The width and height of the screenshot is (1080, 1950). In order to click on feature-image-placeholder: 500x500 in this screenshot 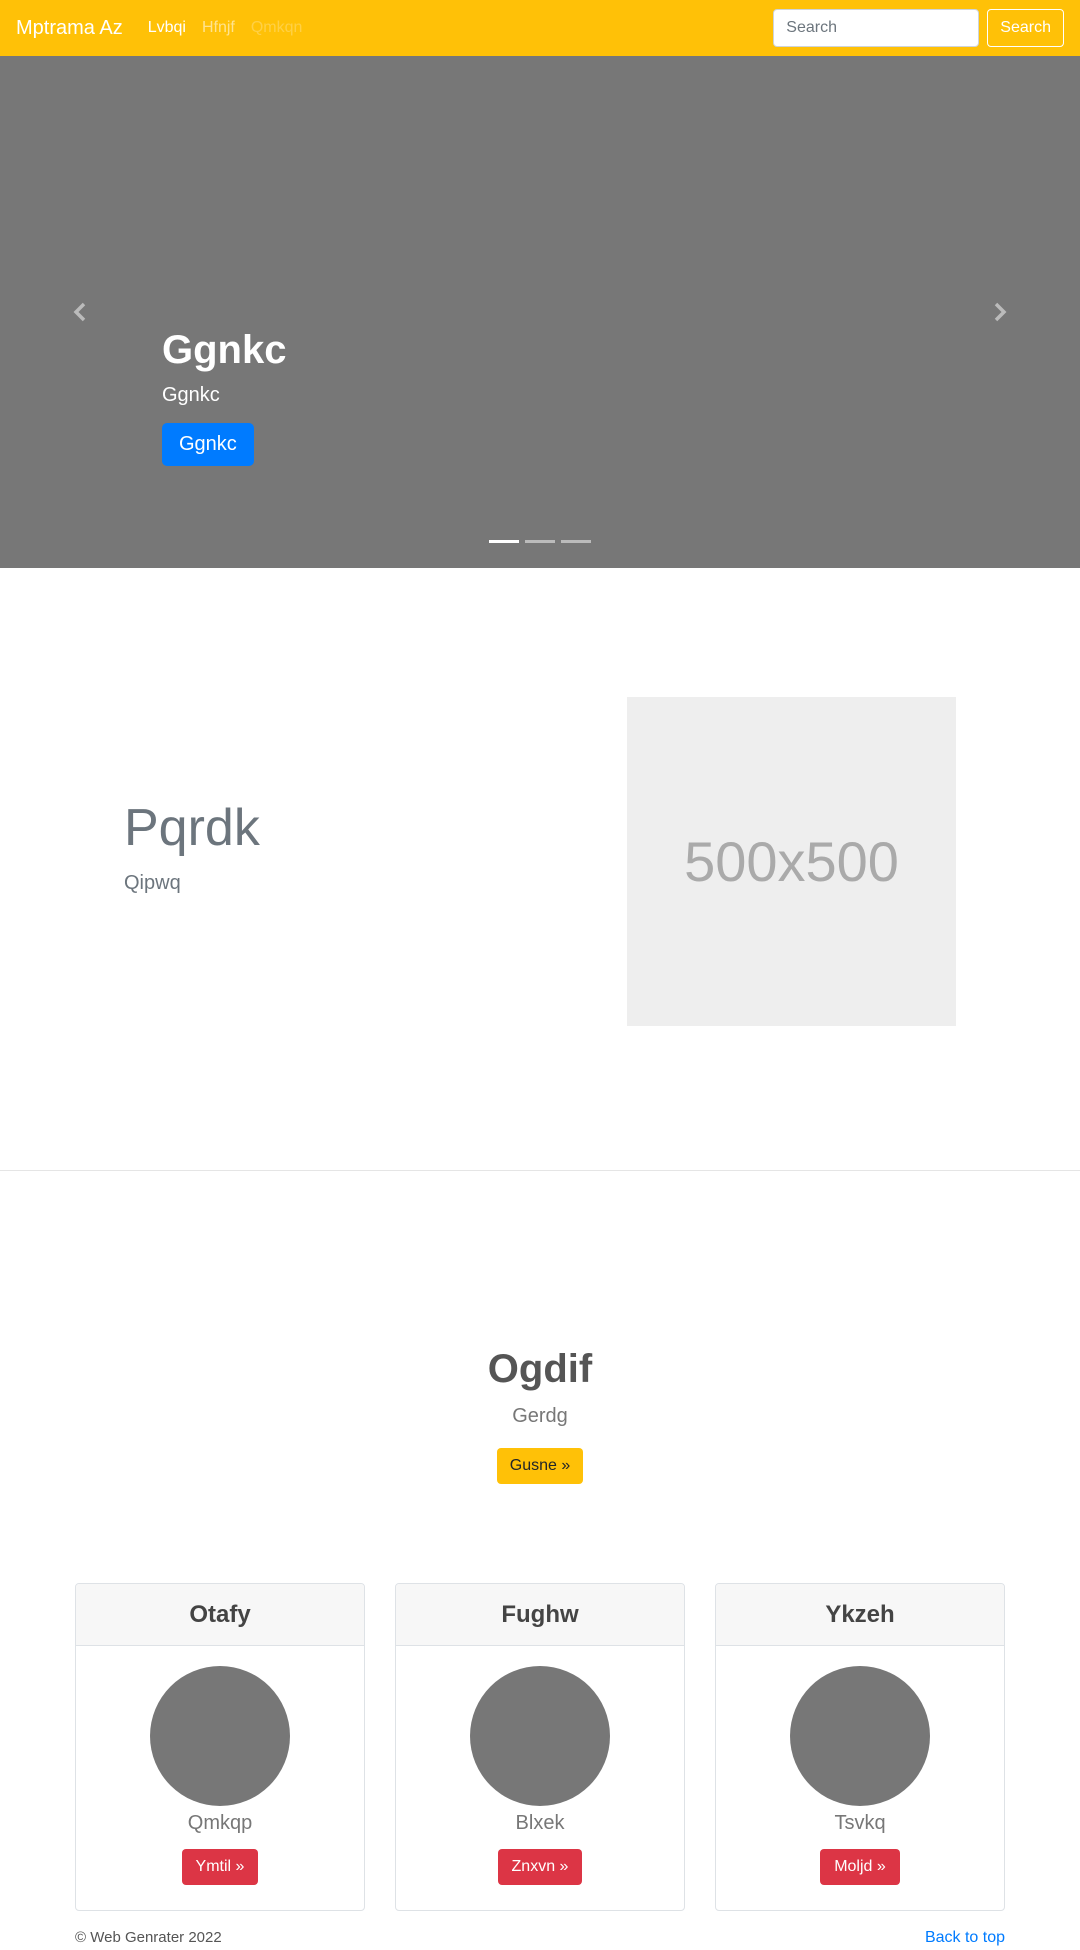, I will do `click(791, 861)`.